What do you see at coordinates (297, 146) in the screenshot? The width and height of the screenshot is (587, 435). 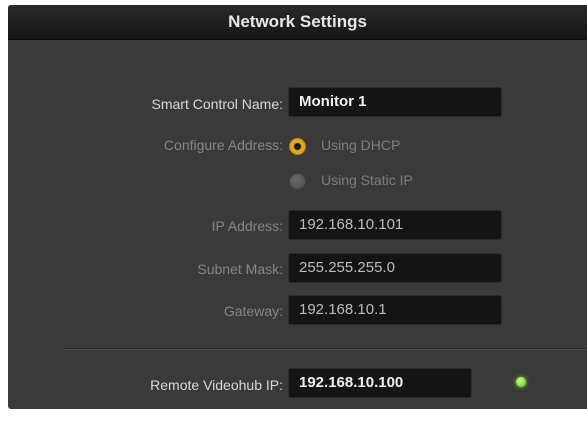 I see `dhcp-radio-icon` at bounding box center [297, 146].